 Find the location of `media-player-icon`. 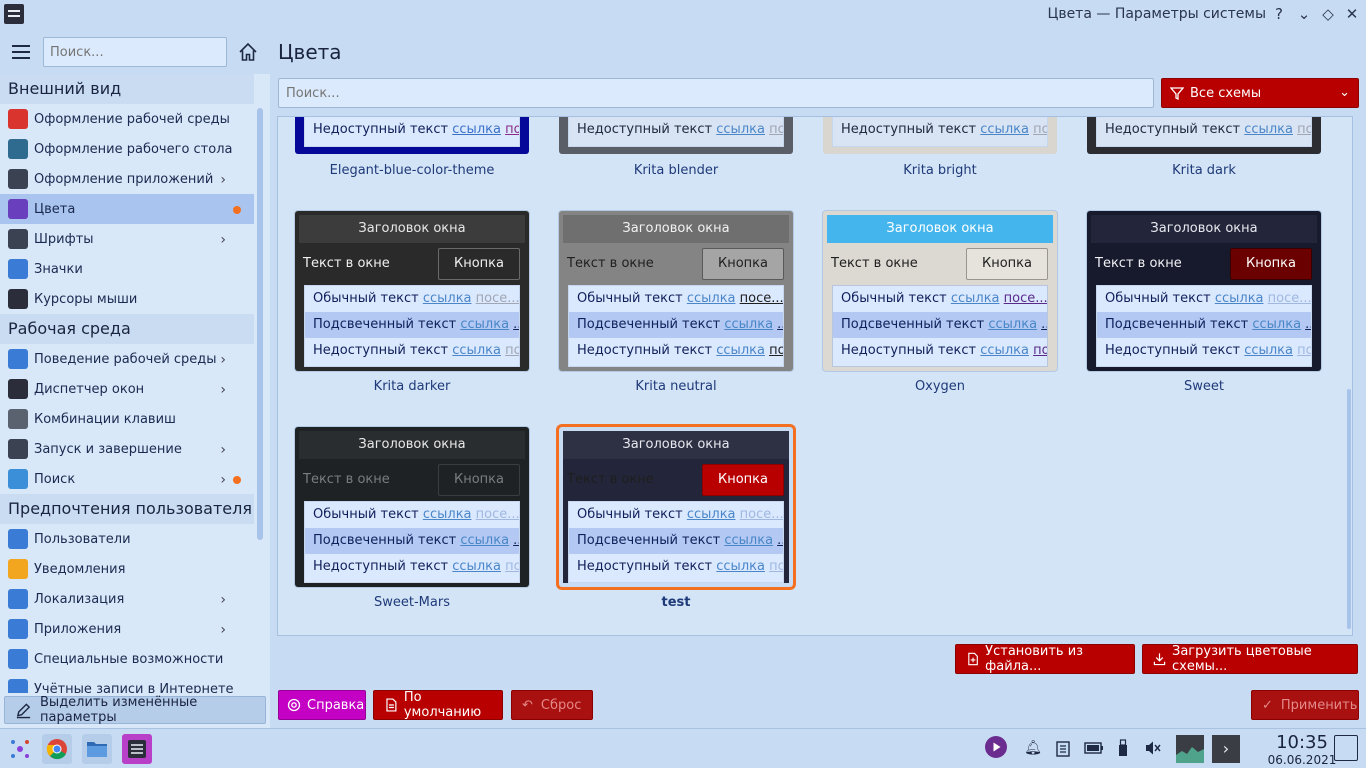

media-player-icon is located at coordinates (996, 747).